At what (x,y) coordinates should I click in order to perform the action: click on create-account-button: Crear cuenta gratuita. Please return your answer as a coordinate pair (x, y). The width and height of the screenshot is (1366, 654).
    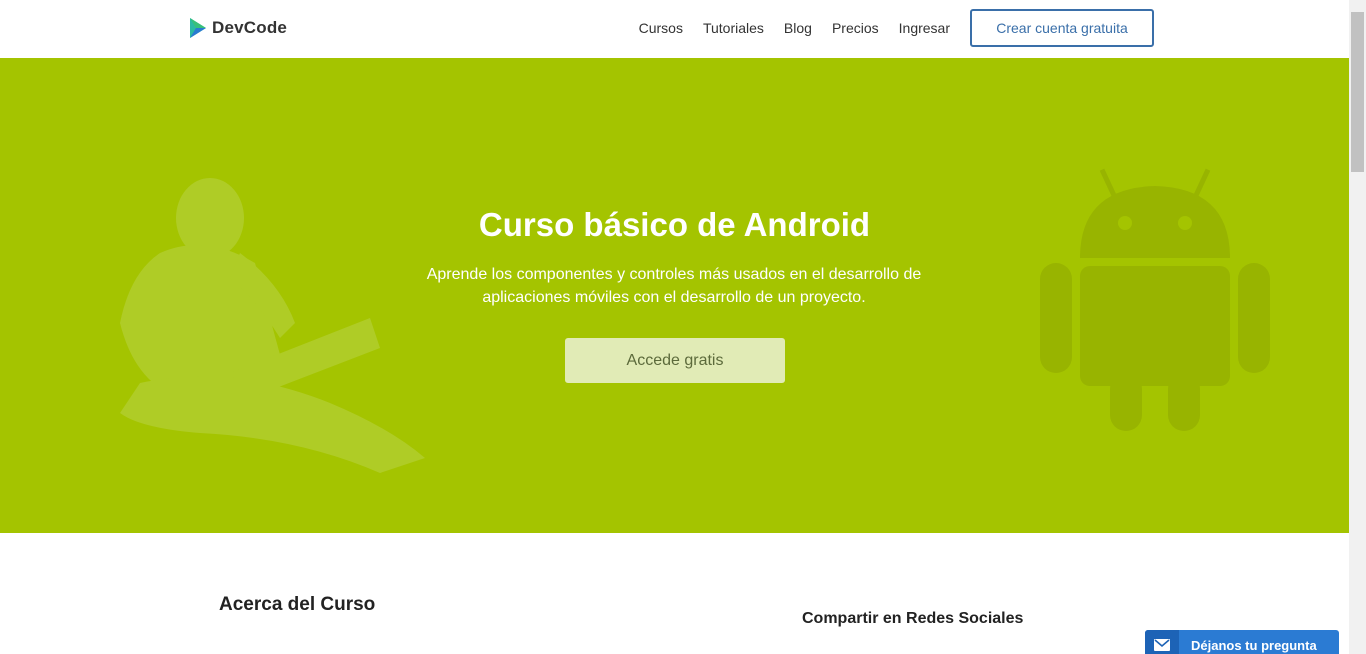
    Looking at the image, I should click on (1062, 28).